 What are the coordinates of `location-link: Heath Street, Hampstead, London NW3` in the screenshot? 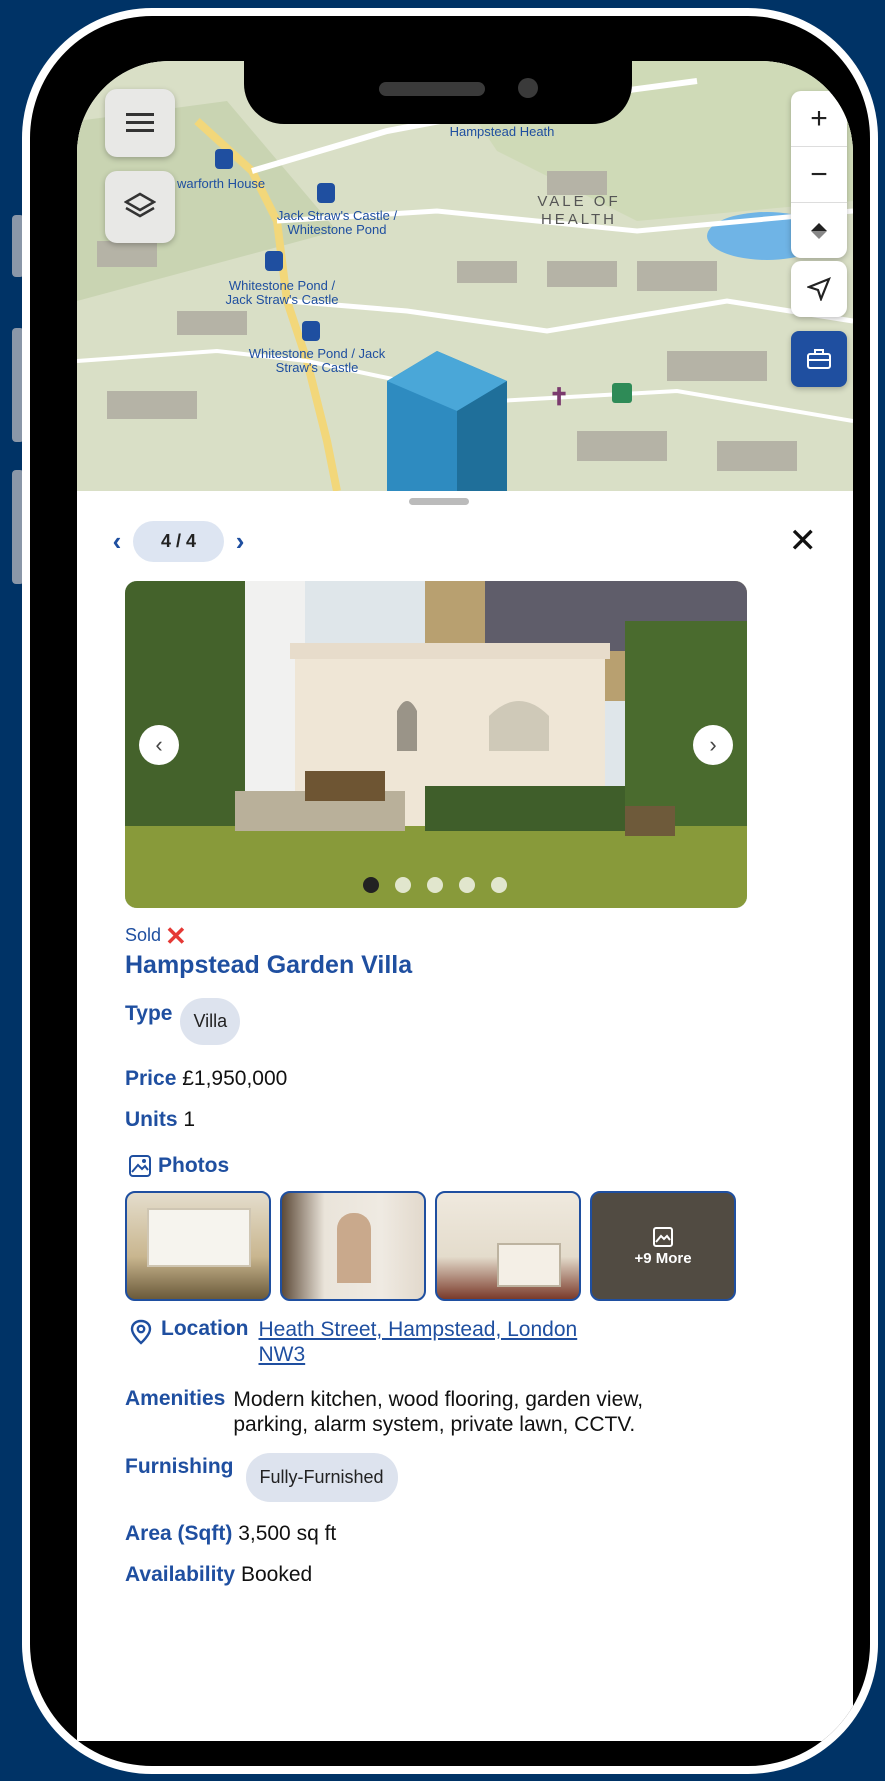 It's located at (418, 1342).